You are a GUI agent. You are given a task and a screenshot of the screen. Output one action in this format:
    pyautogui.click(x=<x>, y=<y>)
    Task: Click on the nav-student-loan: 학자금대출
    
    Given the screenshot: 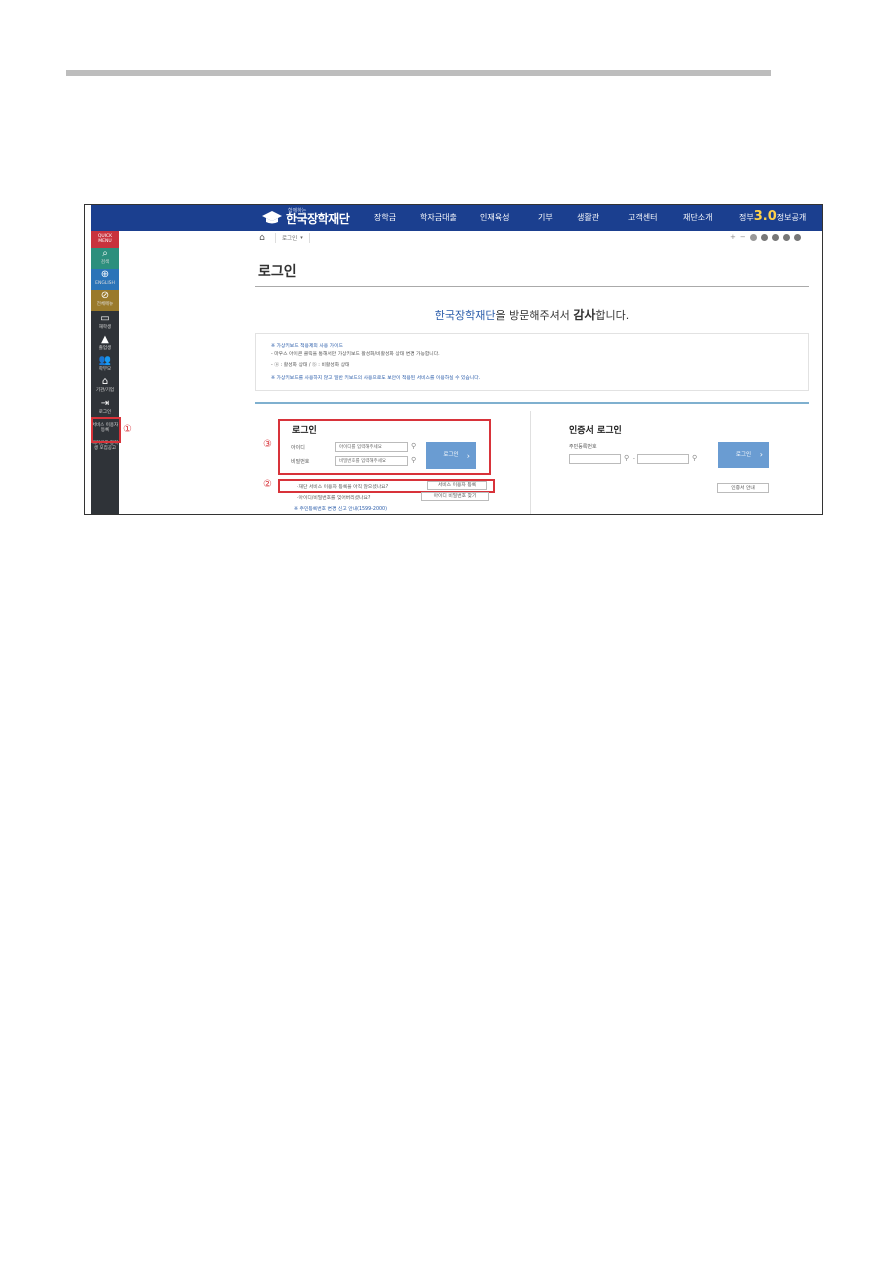 What is the action you would take?
    pyautogui.click(x=438, y=218)
    